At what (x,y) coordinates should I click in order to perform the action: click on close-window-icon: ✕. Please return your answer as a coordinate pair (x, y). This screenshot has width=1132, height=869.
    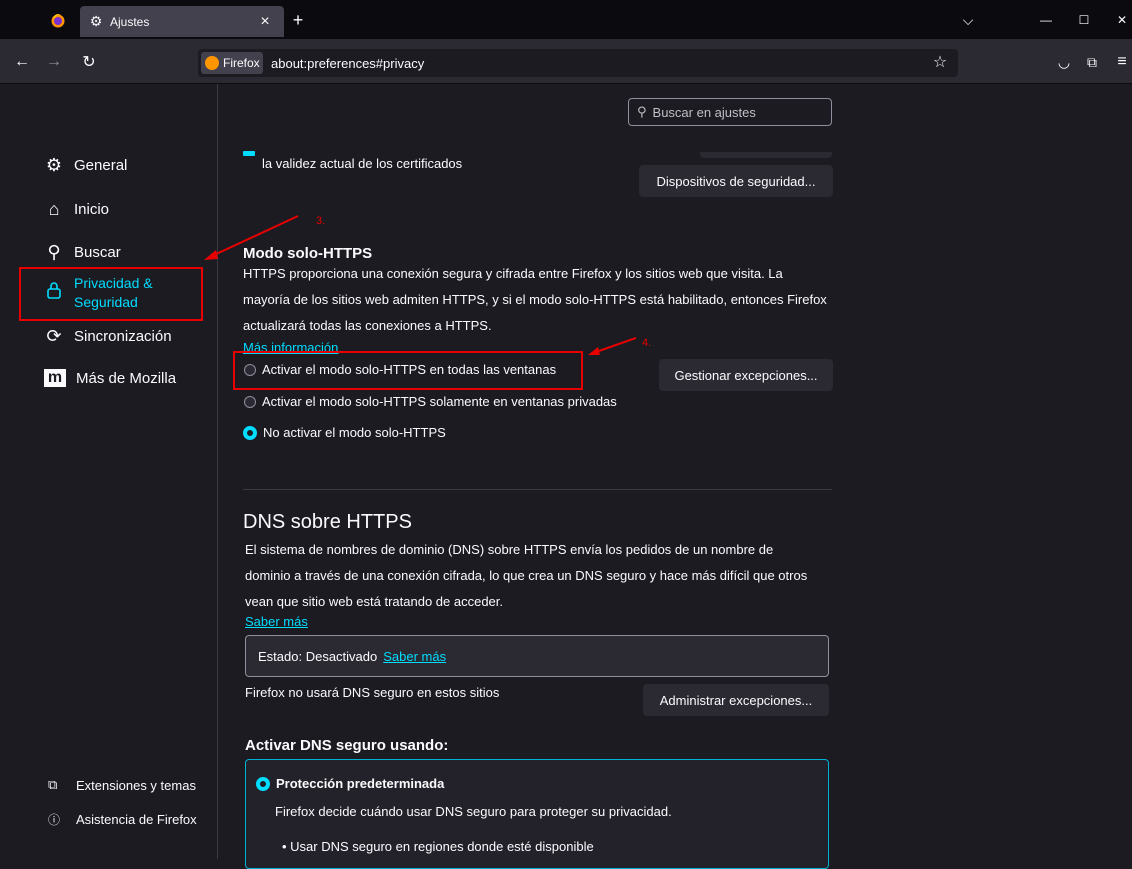
    Looking at the image, I should click on (1122, 20).